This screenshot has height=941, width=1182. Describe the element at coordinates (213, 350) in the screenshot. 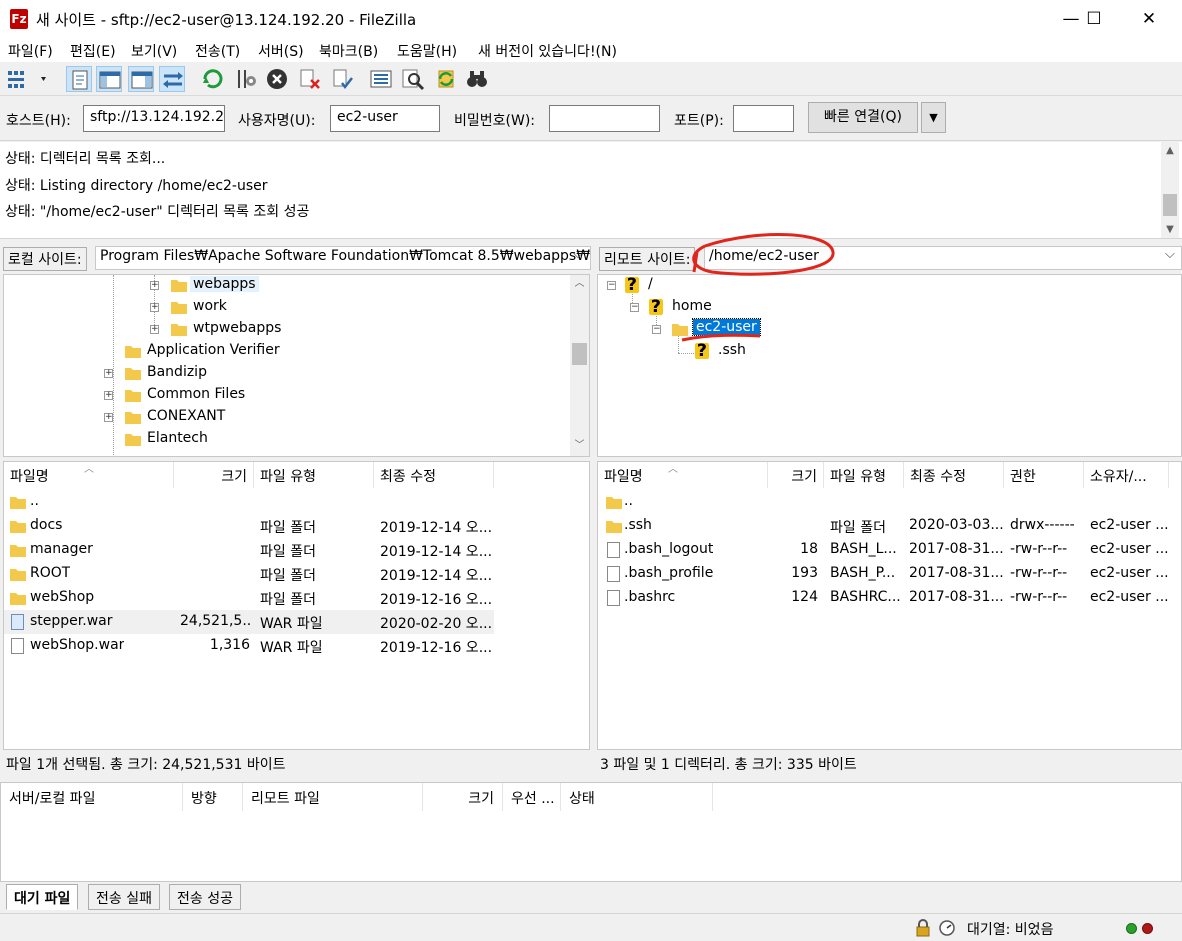

I see `tree-node-application-verifier: Application Verifier` at that location.